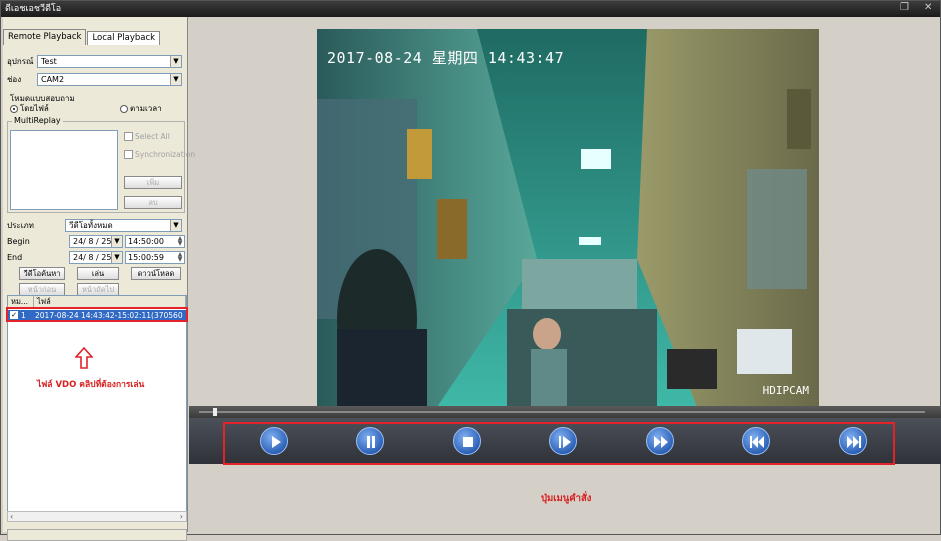 The width and height of the screenshot is (941, 541). I want to click on up-arrow-icon, so click(84, 358).